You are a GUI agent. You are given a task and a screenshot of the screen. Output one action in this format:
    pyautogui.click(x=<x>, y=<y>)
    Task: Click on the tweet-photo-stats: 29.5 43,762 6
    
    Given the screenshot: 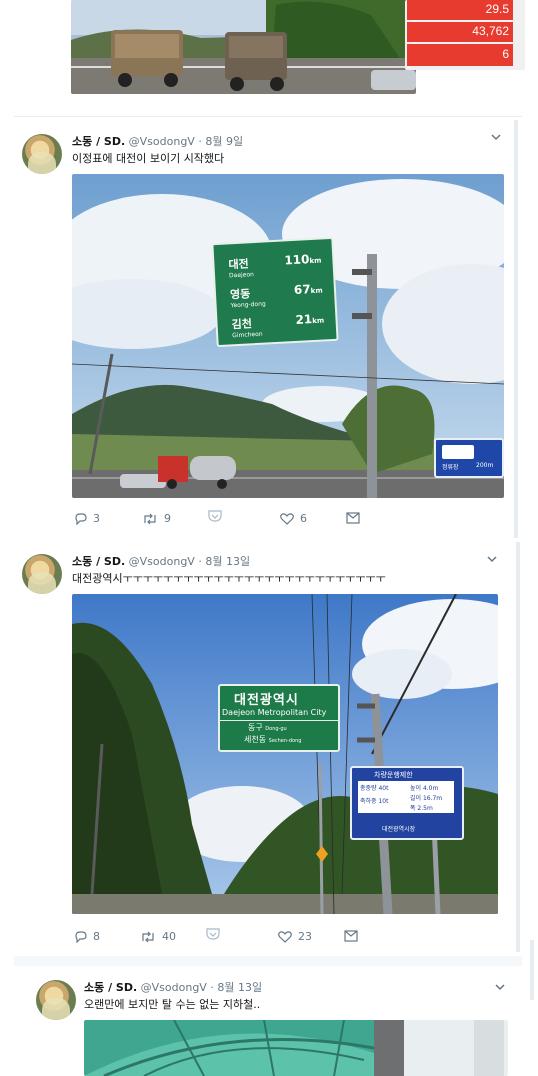 What is the action you would take?
    pyautogui.click(x=465, y=35)
    